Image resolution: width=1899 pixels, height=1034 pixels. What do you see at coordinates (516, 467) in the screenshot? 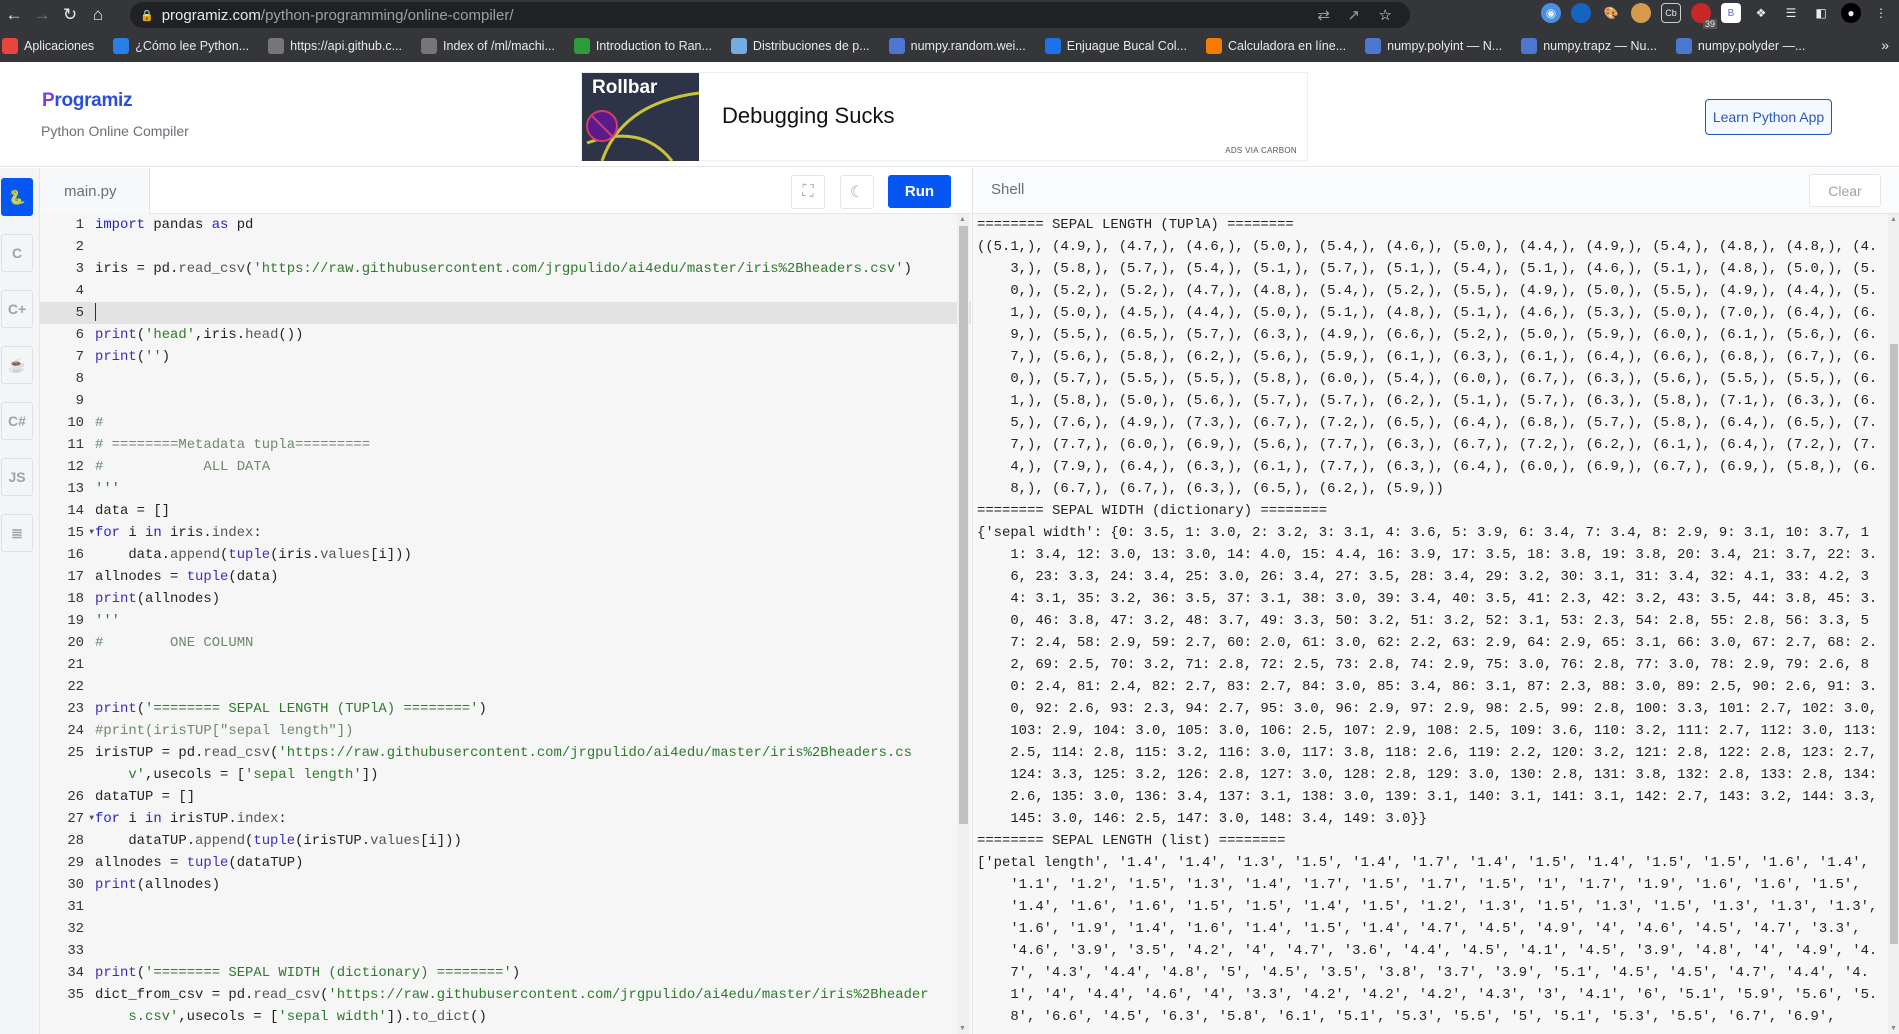
I see `code-text: # ALL DATA` at bounding box center [516, 467].